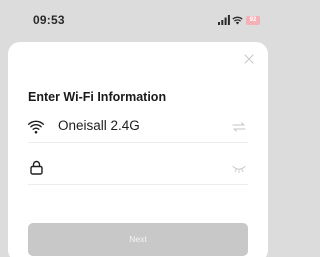 The width and height of the screenshot is (320, 257). What do you see at coordinates (239, 127) in the screenshot?
I see `switch-network-icon` at bounding box center [239, 127].